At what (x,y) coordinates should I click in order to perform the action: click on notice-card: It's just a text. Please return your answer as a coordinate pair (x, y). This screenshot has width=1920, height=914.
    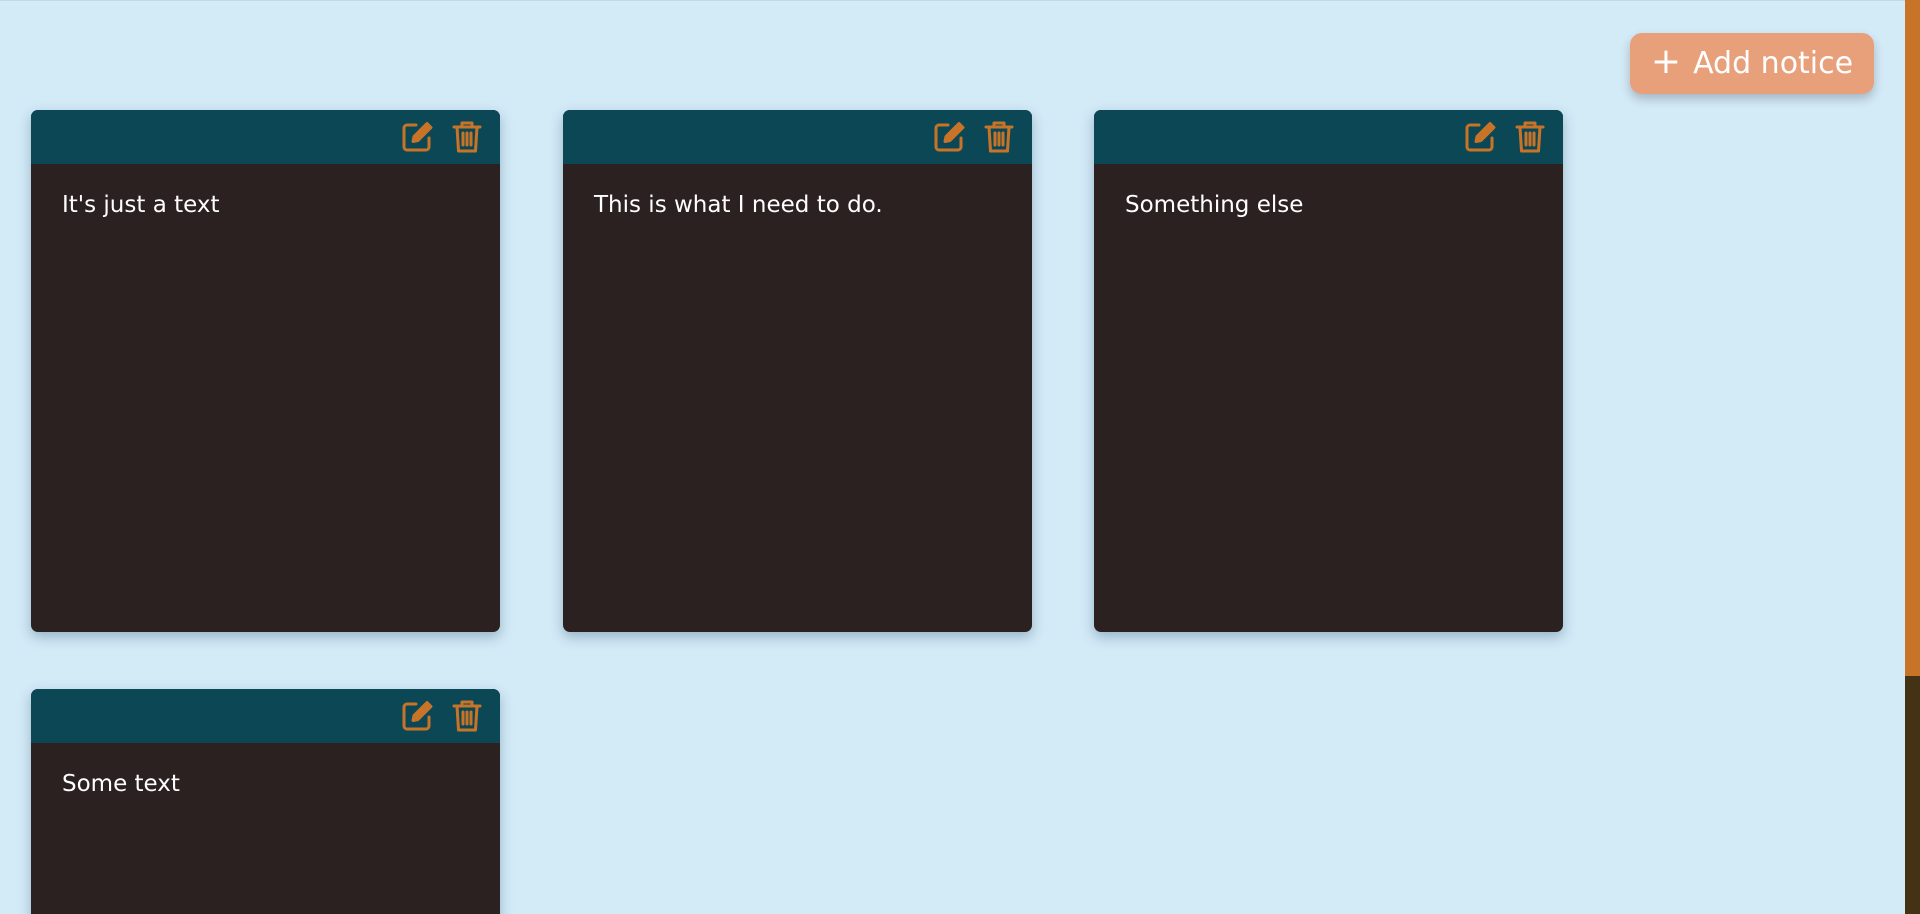
    Looking at the image, I should click on (265, 371).